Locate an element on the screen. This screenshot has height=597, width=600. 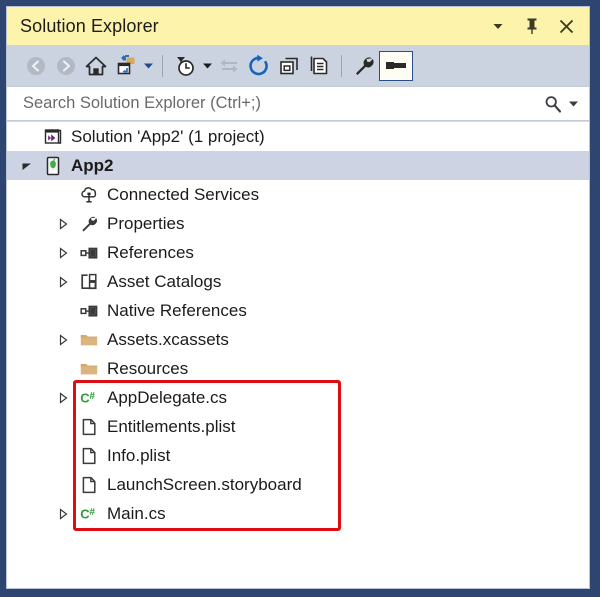
home-button is located at coordinates (96, 66).